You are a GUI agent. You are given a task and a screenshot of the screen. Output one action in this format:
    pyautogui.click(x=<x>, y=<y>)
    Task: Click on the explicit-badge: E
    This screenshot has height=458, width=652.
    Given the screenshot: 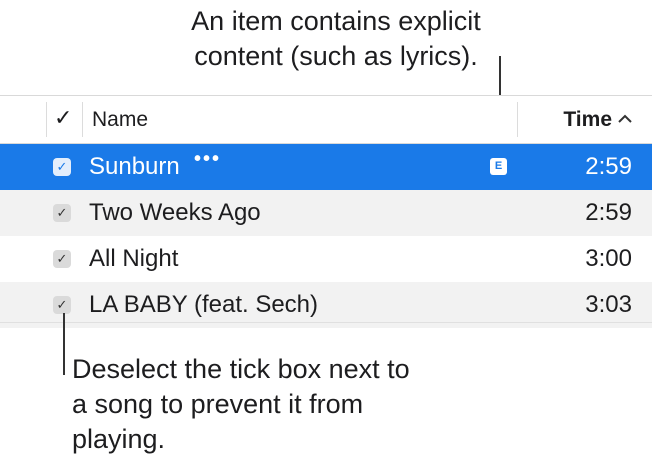 What is the action you would take?
    pyautogui.click(x=498, y=166)
    